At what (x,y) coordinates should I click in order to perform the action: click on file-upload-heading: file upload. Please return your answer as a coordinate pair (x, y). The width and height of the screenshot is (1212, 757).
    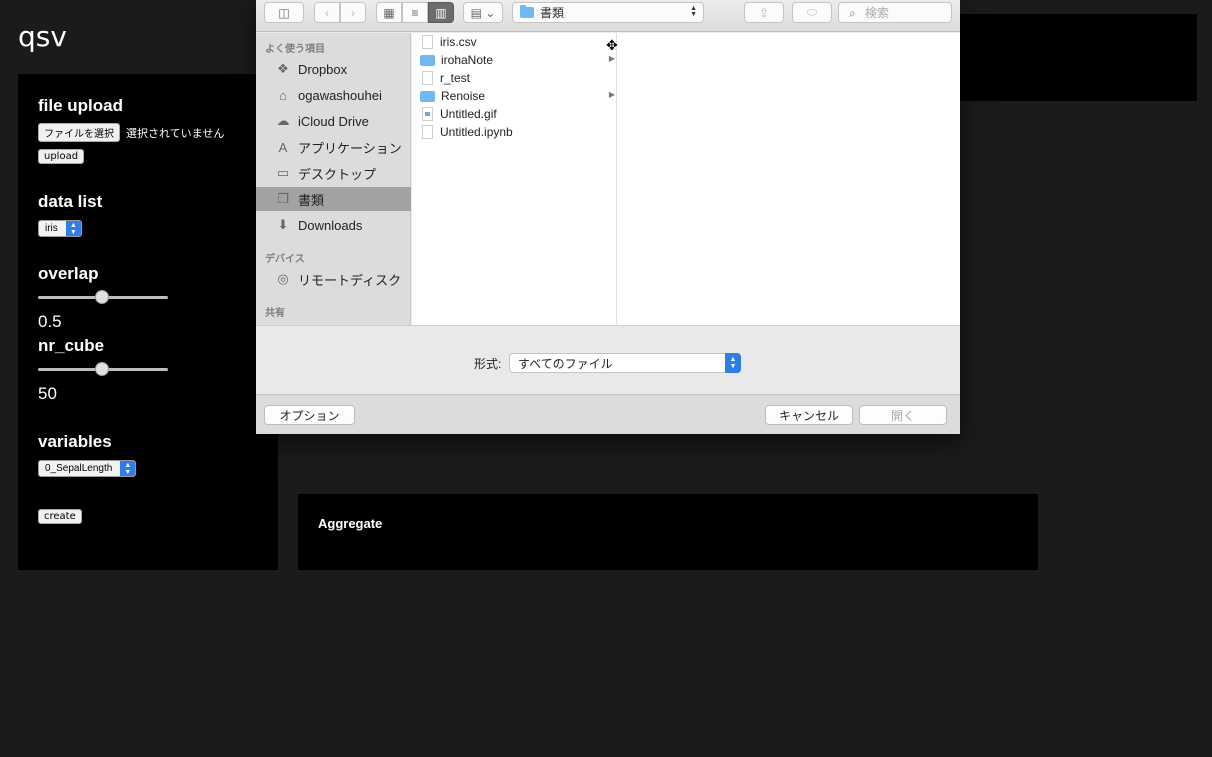
    Looking at the image, I should click on (80, 105).